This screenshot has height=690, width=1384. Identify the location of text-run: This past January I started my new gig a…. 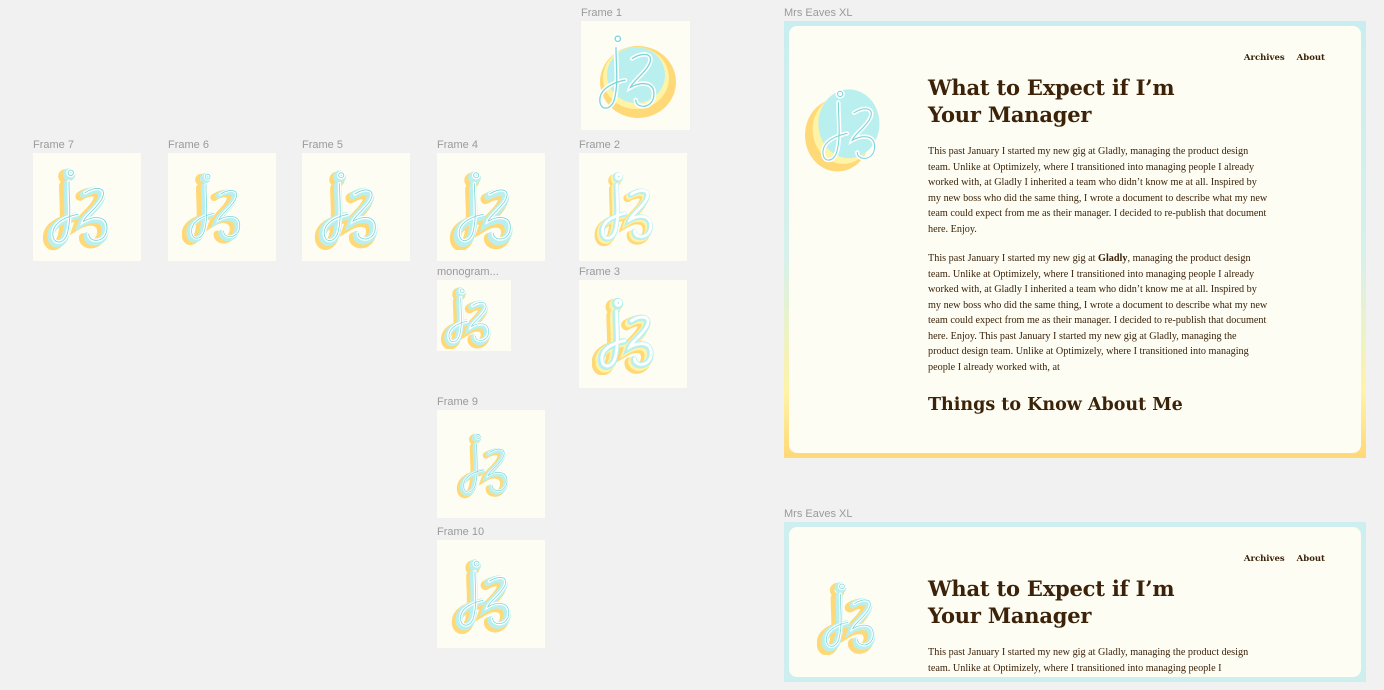
(1013, 258).